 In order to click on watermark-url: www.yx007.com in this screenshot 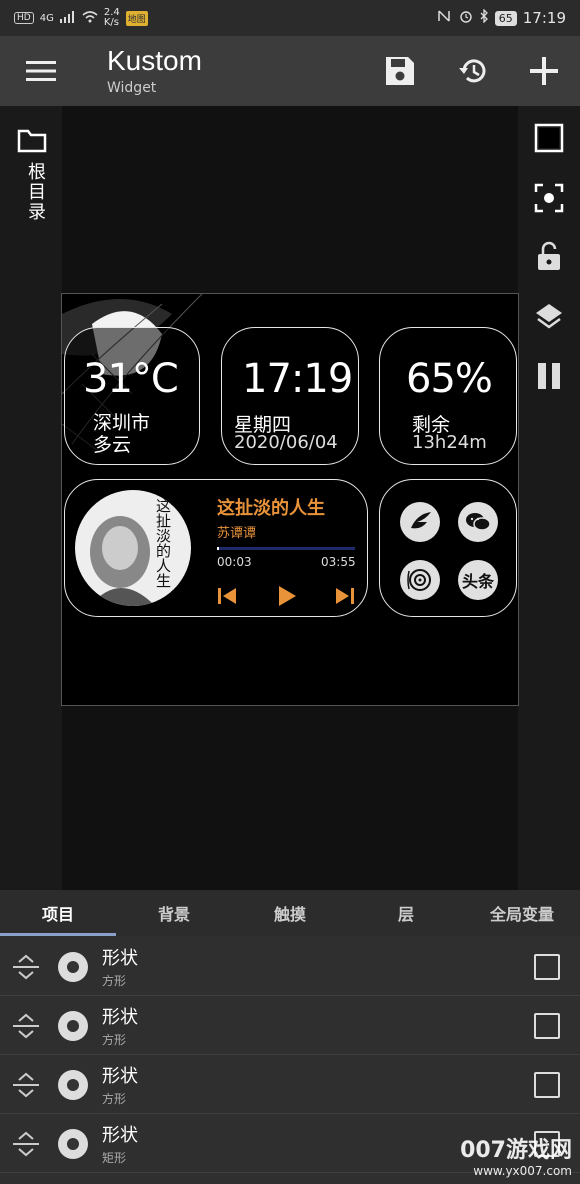, I will do `click(522, 1171)`.